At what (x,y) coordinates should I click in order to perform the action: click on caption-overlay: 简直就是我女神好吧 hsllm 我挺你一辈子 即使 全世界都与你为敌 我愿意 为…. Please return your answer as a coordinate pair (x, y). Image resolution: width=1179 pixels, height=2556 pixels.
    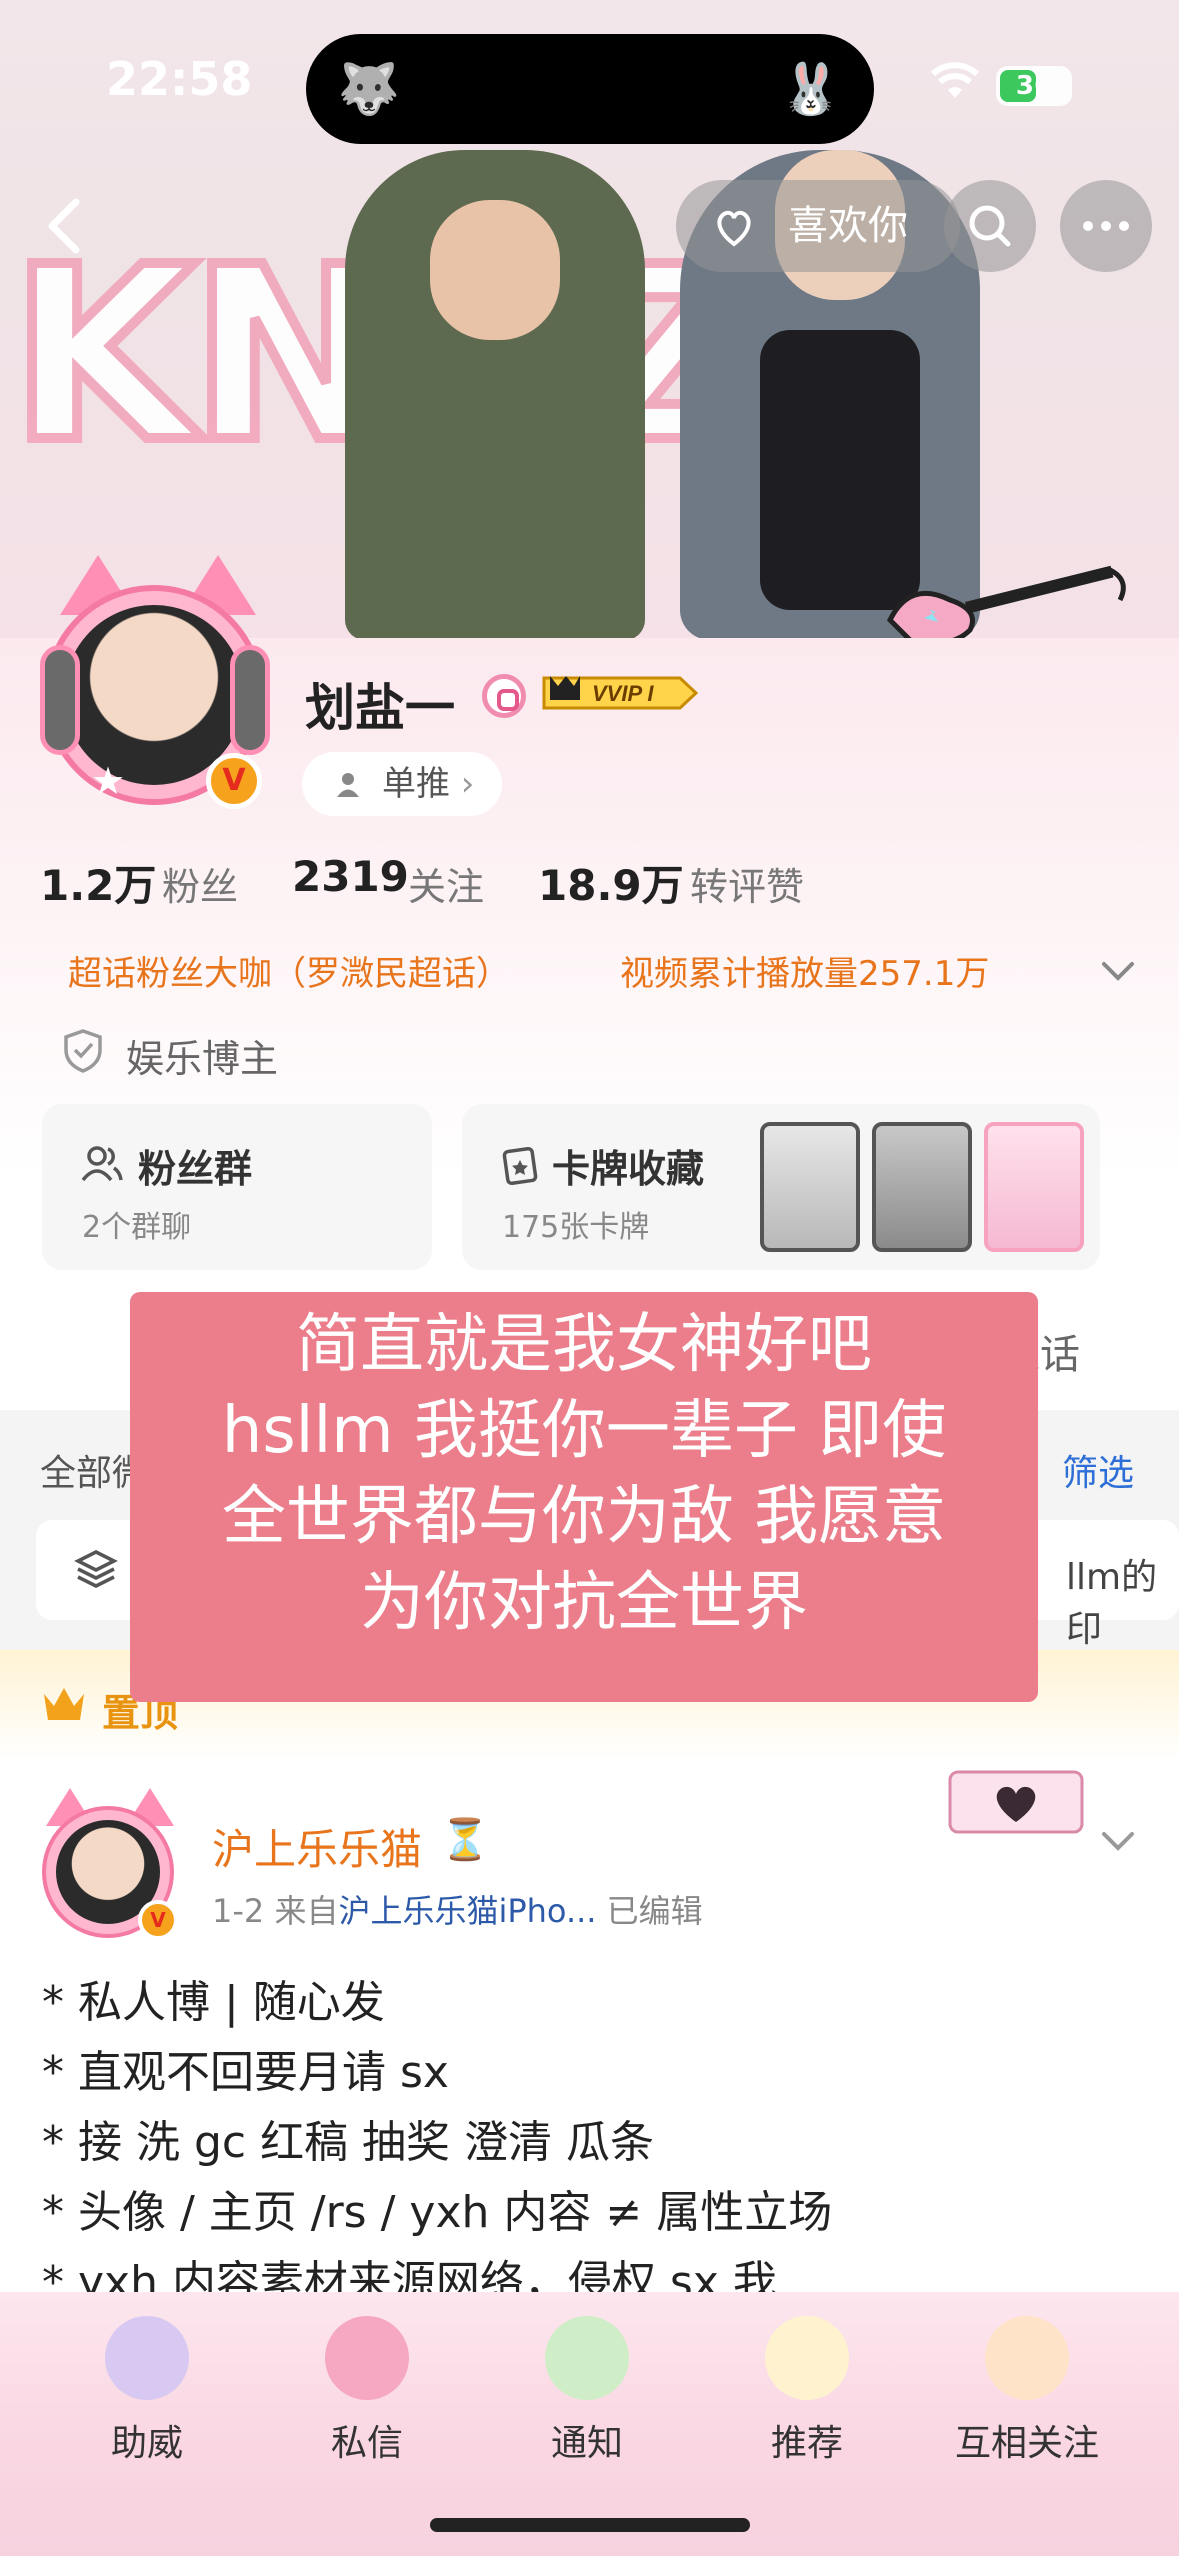
    Looking at the image, I should click on (584, 1497).